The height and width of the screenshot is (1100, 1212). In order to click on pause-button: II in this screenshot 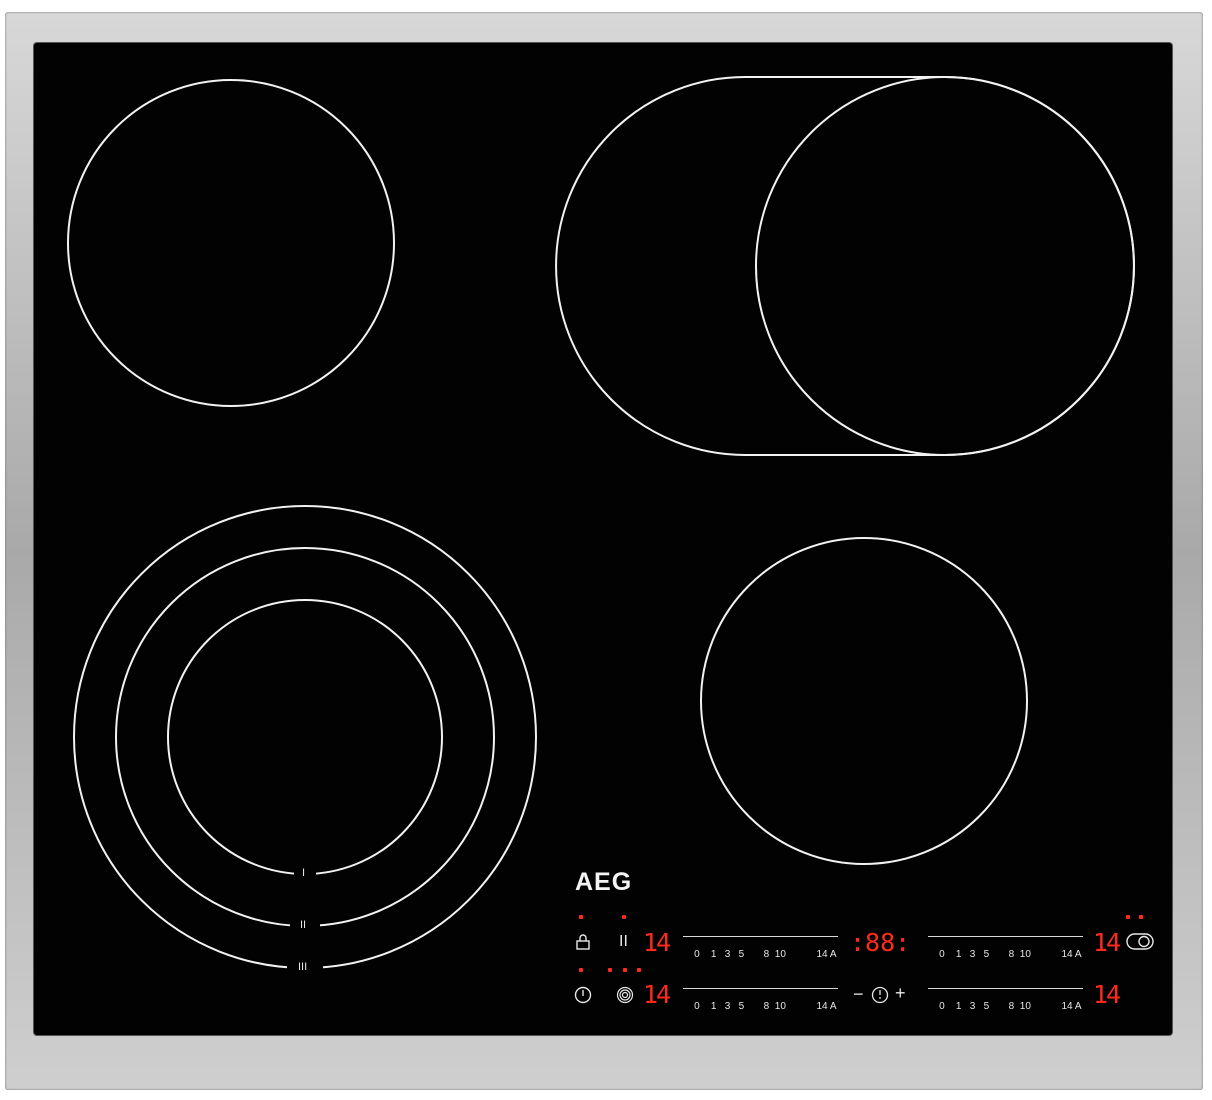, I will do `click(623, 941)`.